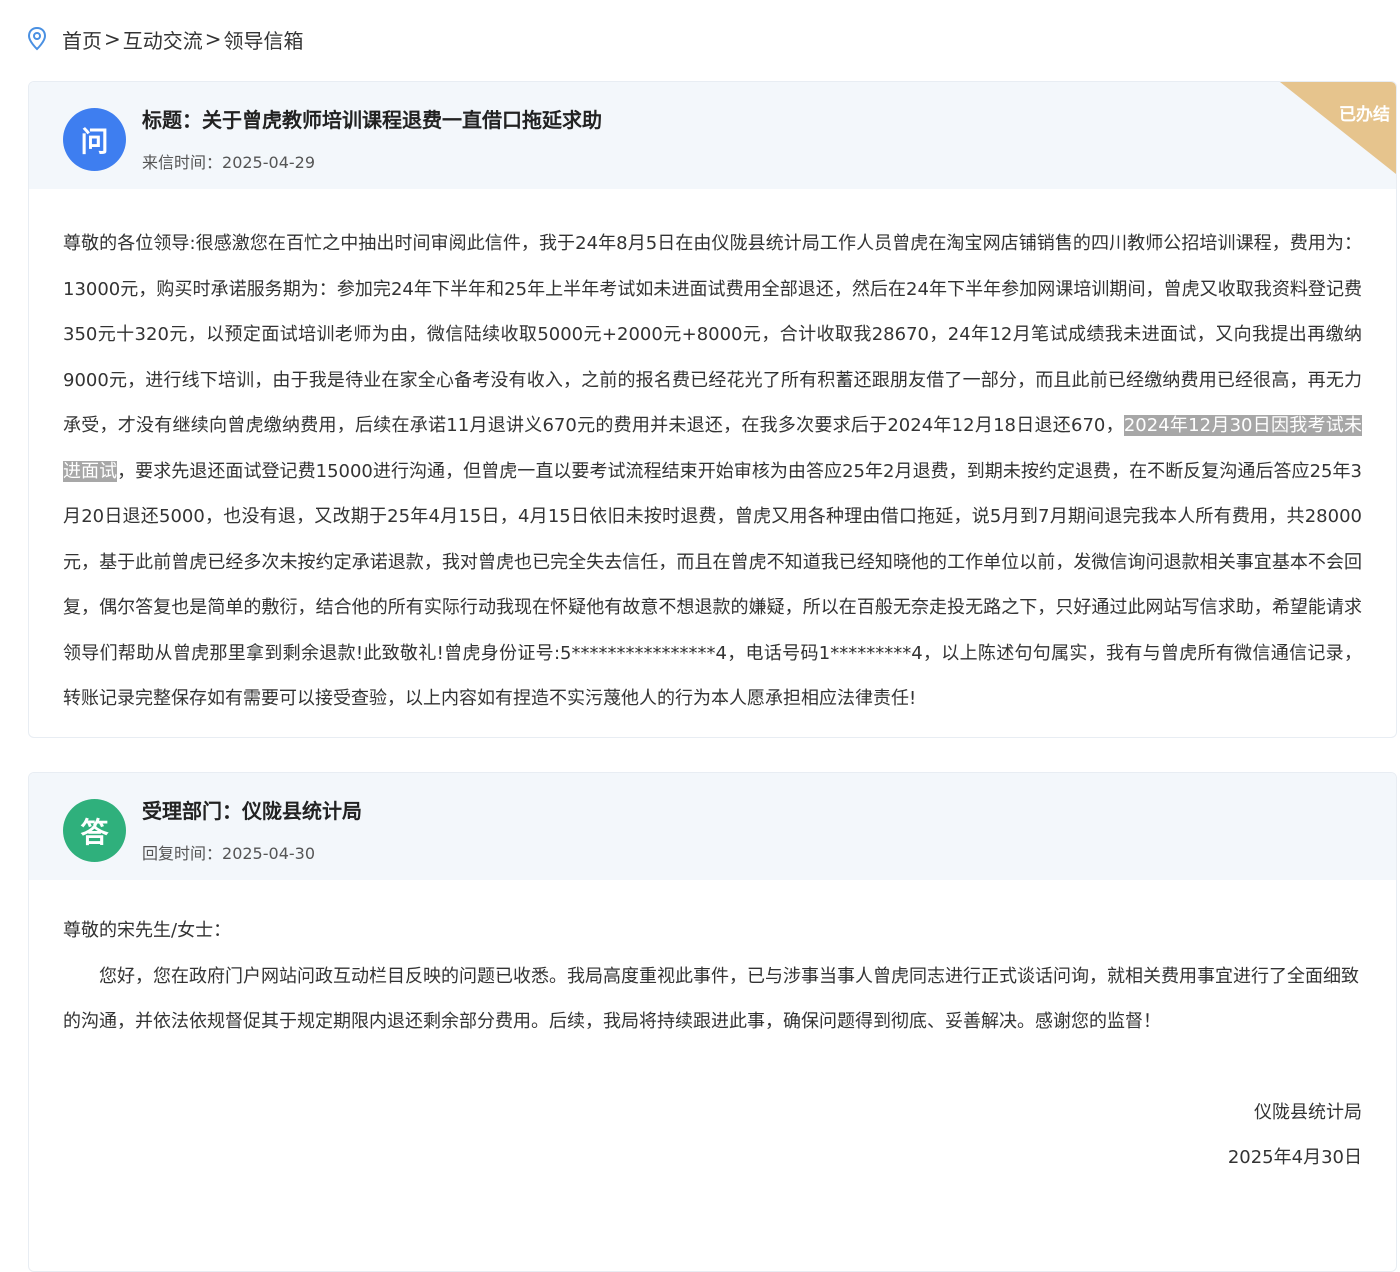  I want to click on answer-dept: 受理部门：仪陇县统计局, so click(252, 811).